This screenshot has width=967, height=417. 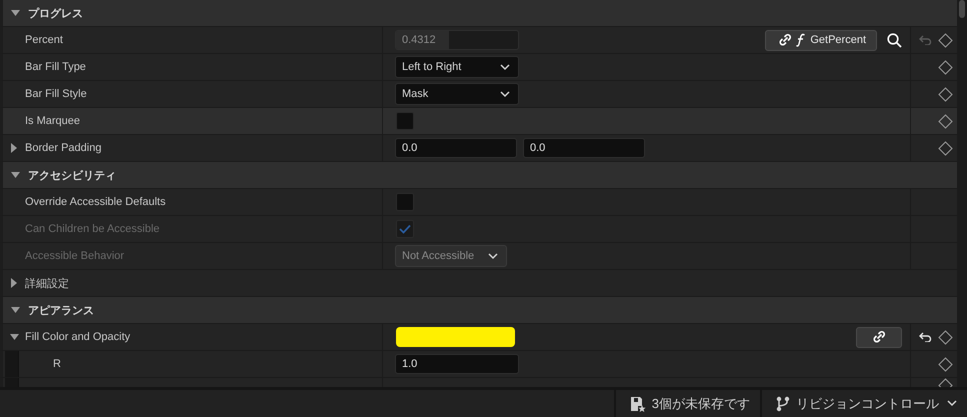 I want to click on section-header: アピアランス, so click(x=478, y=310).